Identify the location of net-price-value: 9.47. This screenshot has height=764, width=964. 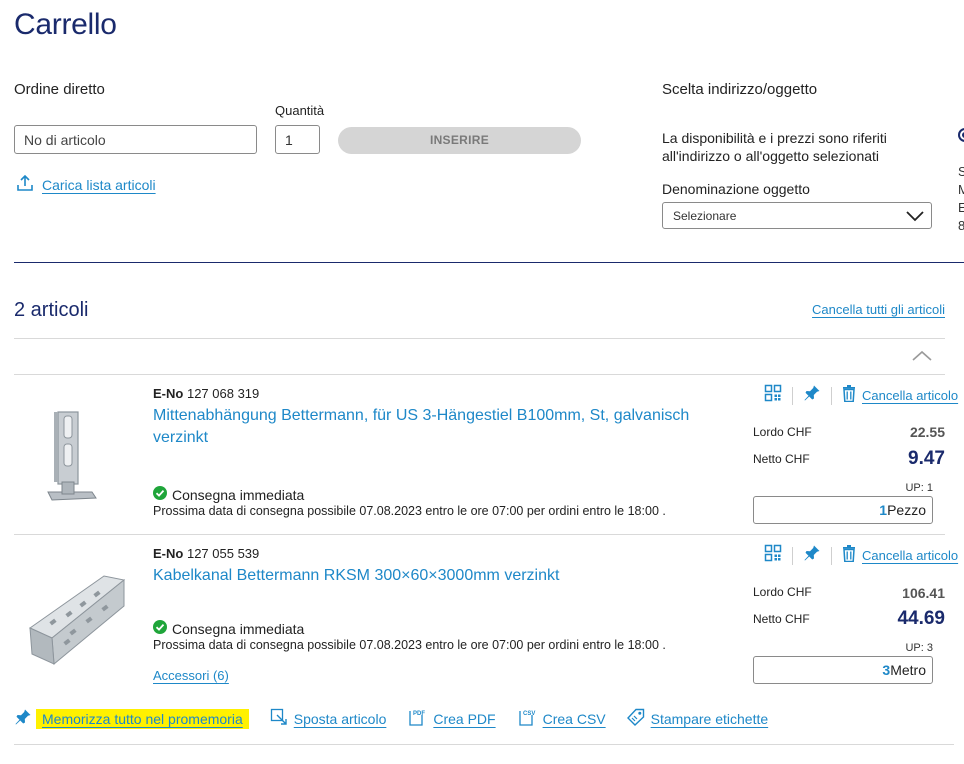
(926, 458).